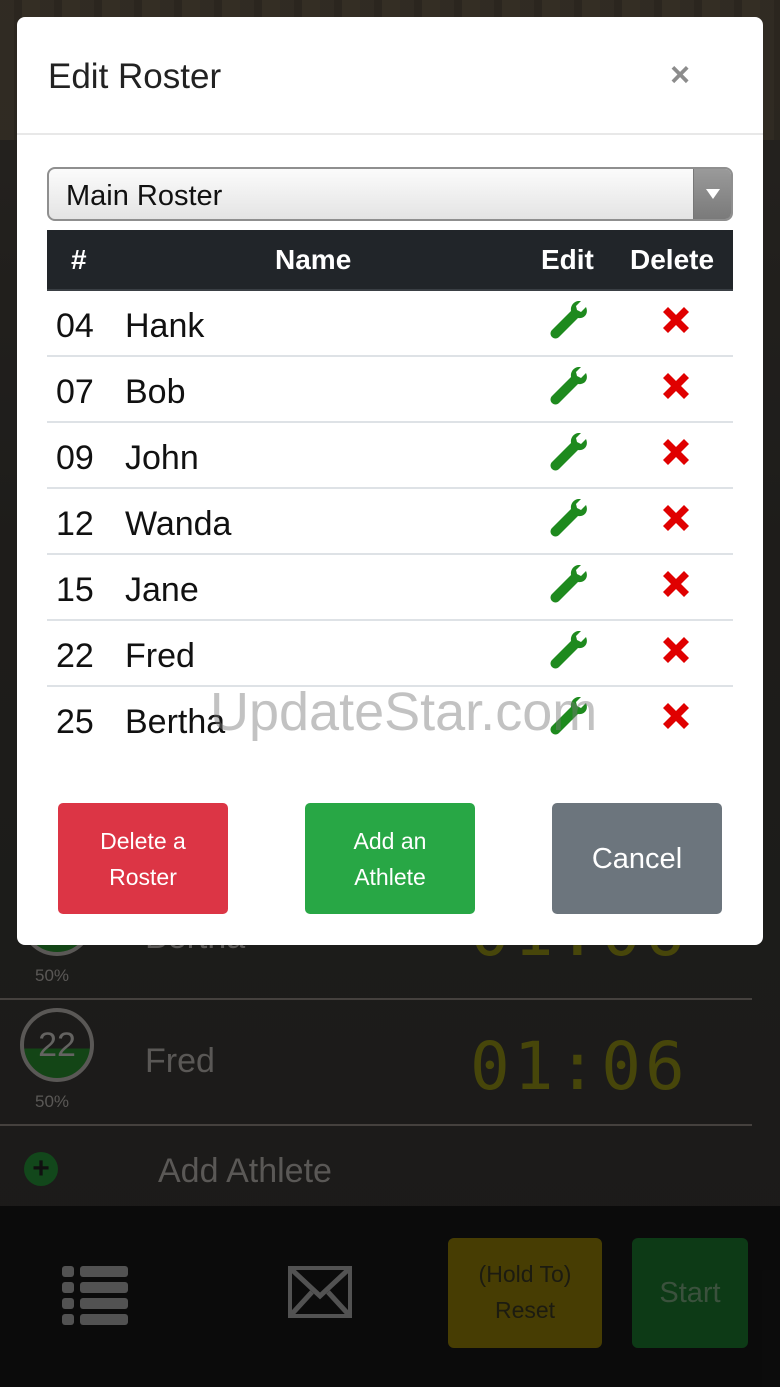 The width and height of the screenshot is (780, 1387). What do you see at coordinates (313, 259) in the screenshot?
I see `header-name: Name` at bounding box center [313, 259].